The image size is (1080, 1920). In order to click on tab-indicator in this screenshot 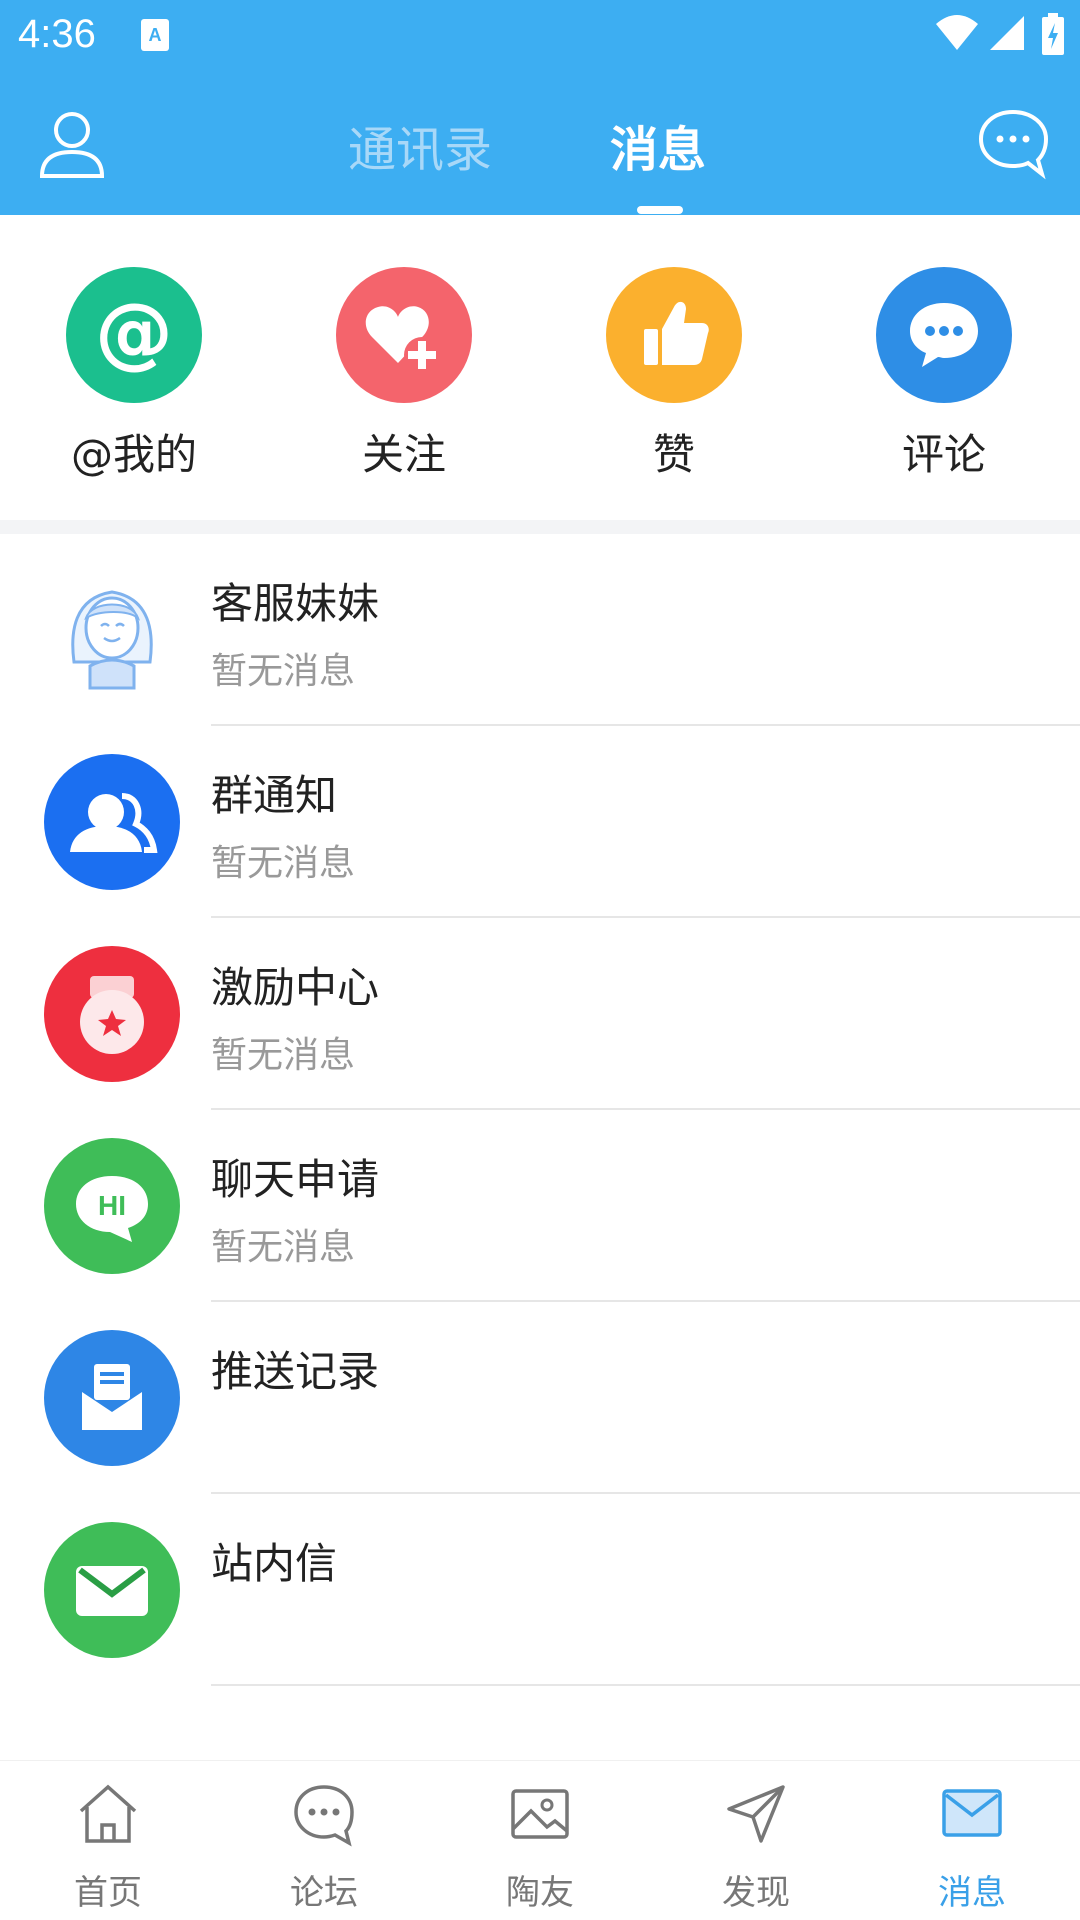, I will do `click(660, 210)`.